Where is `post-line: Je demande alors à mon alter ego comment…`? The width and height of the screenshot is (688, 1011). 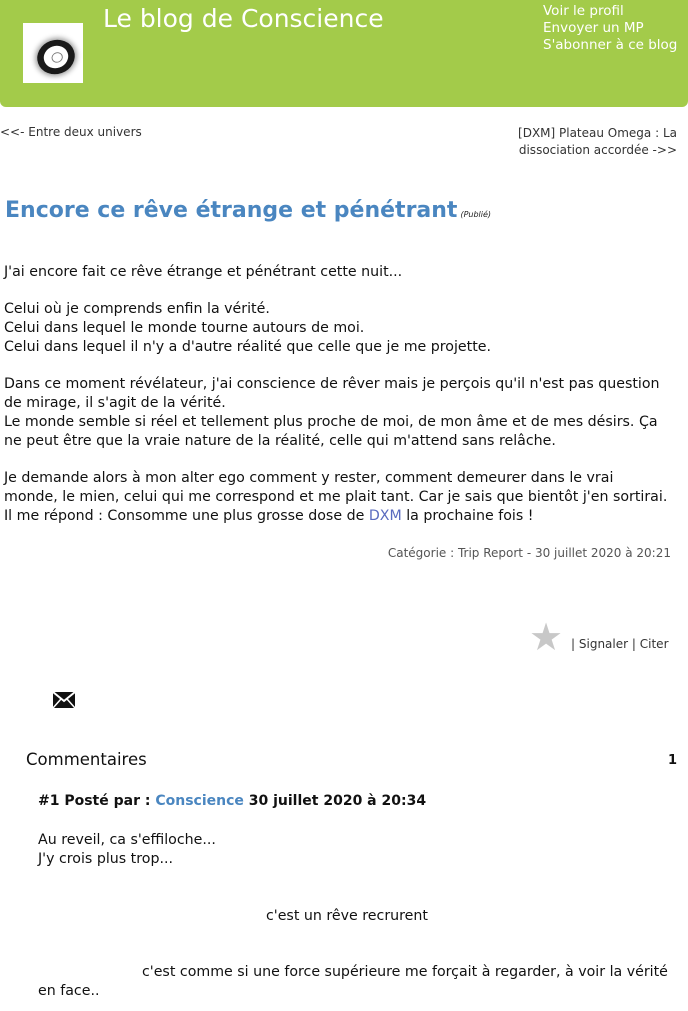 post-line: Je demande alors à mon alter ego comment… is located at coordinates (336, 487).